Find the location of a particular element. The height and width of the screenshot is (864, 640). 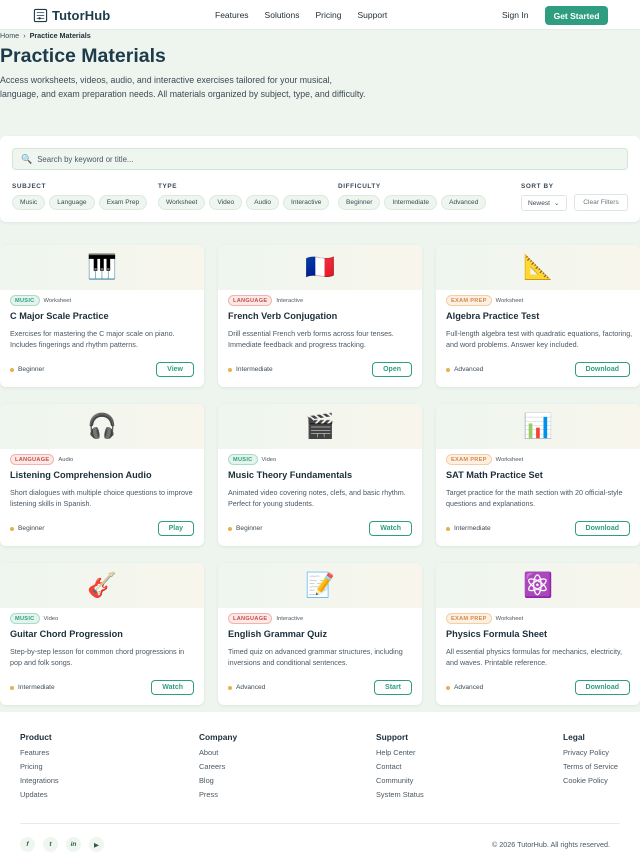

footer-link: Community is located at coordinates (400, 781).